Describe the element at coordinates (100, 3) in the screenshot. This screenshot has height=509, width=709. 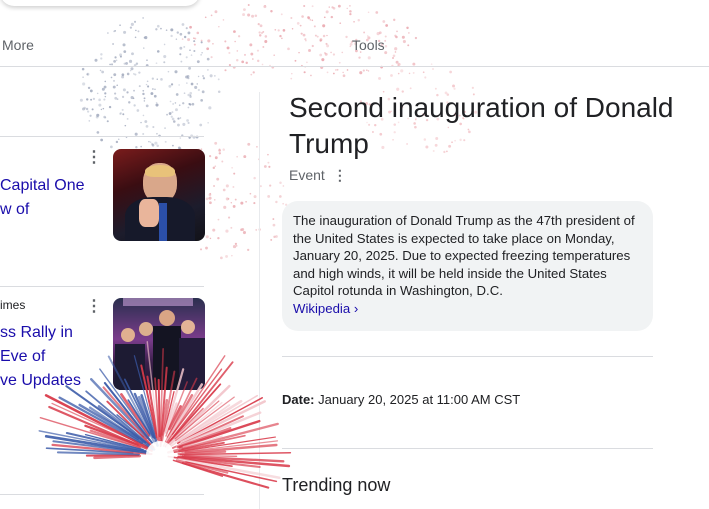
I see `search-box-edge` at that location.